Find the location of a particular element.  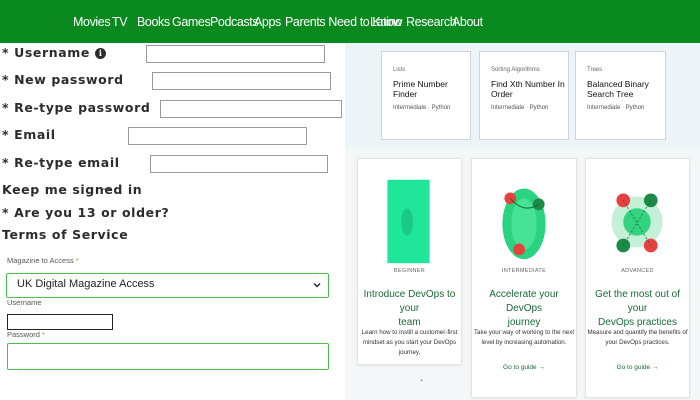

devops-desc-line: journey. is located at coordinates (409, 352).